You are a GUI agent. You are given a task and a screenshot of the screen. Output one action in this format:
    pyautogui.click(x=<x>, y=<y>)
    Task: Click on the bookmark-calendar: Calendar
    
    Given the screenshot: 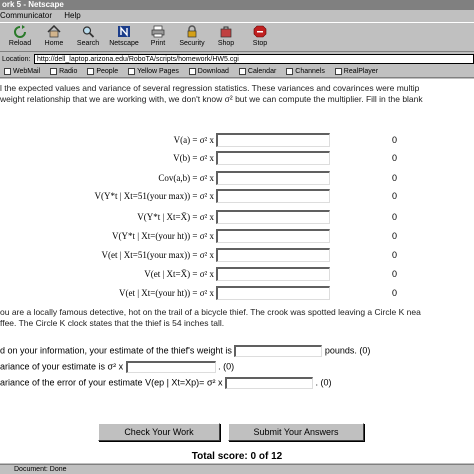 What is the action you would take?
    pyautogui.click(x=257, y=72)
    